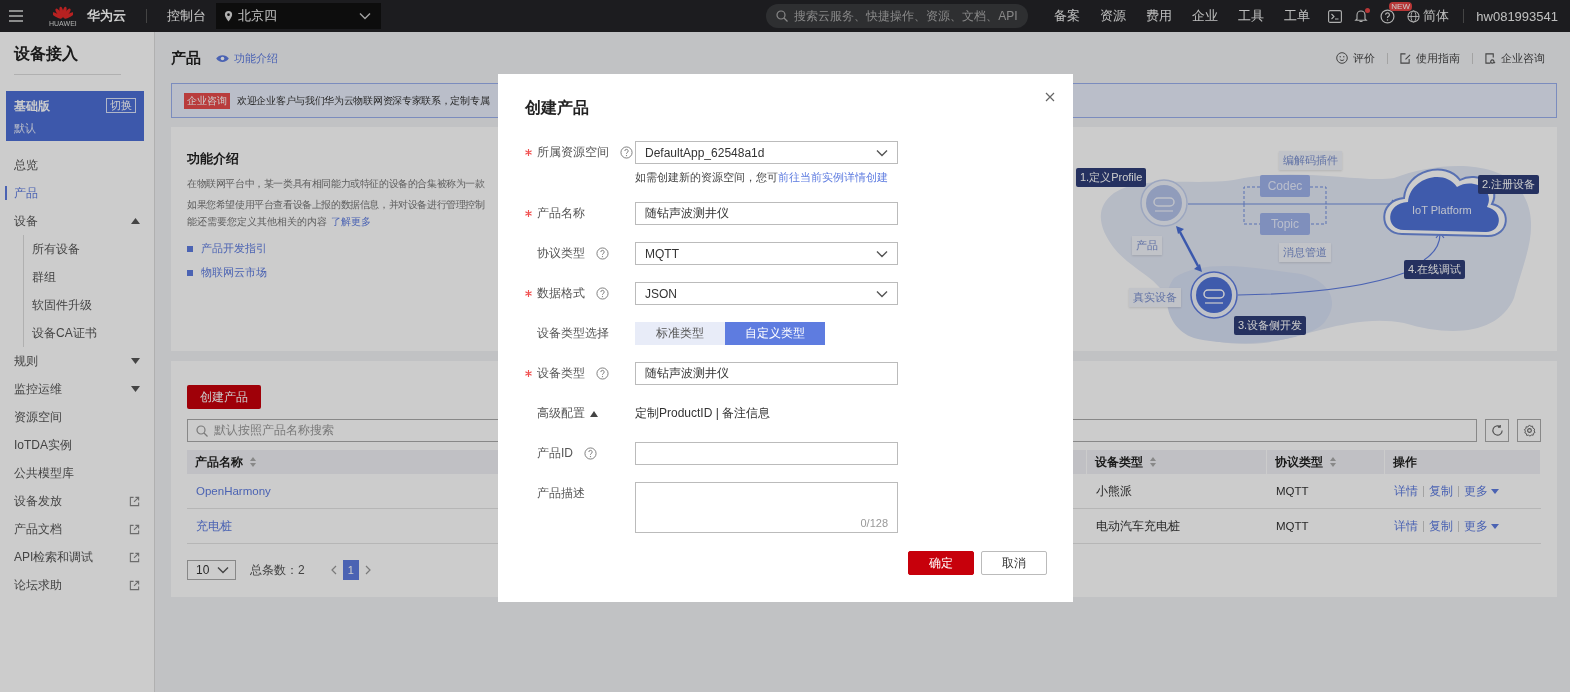  What do you see at coordinates (1164, 203) in the screenshot?
I see `product-node` at bounding box center [1164, 203].